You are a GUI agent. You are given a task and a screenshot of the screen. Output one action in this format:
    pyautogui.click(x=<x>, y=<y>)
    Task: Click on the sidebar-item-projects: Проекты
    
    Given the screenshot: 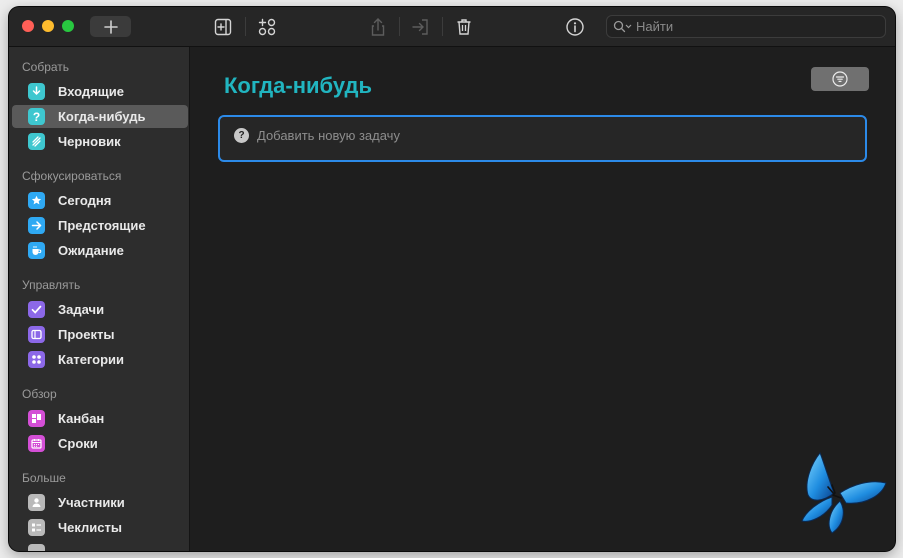 What is the action you would take?
    pyautogui.click(x=100, y=334)
    